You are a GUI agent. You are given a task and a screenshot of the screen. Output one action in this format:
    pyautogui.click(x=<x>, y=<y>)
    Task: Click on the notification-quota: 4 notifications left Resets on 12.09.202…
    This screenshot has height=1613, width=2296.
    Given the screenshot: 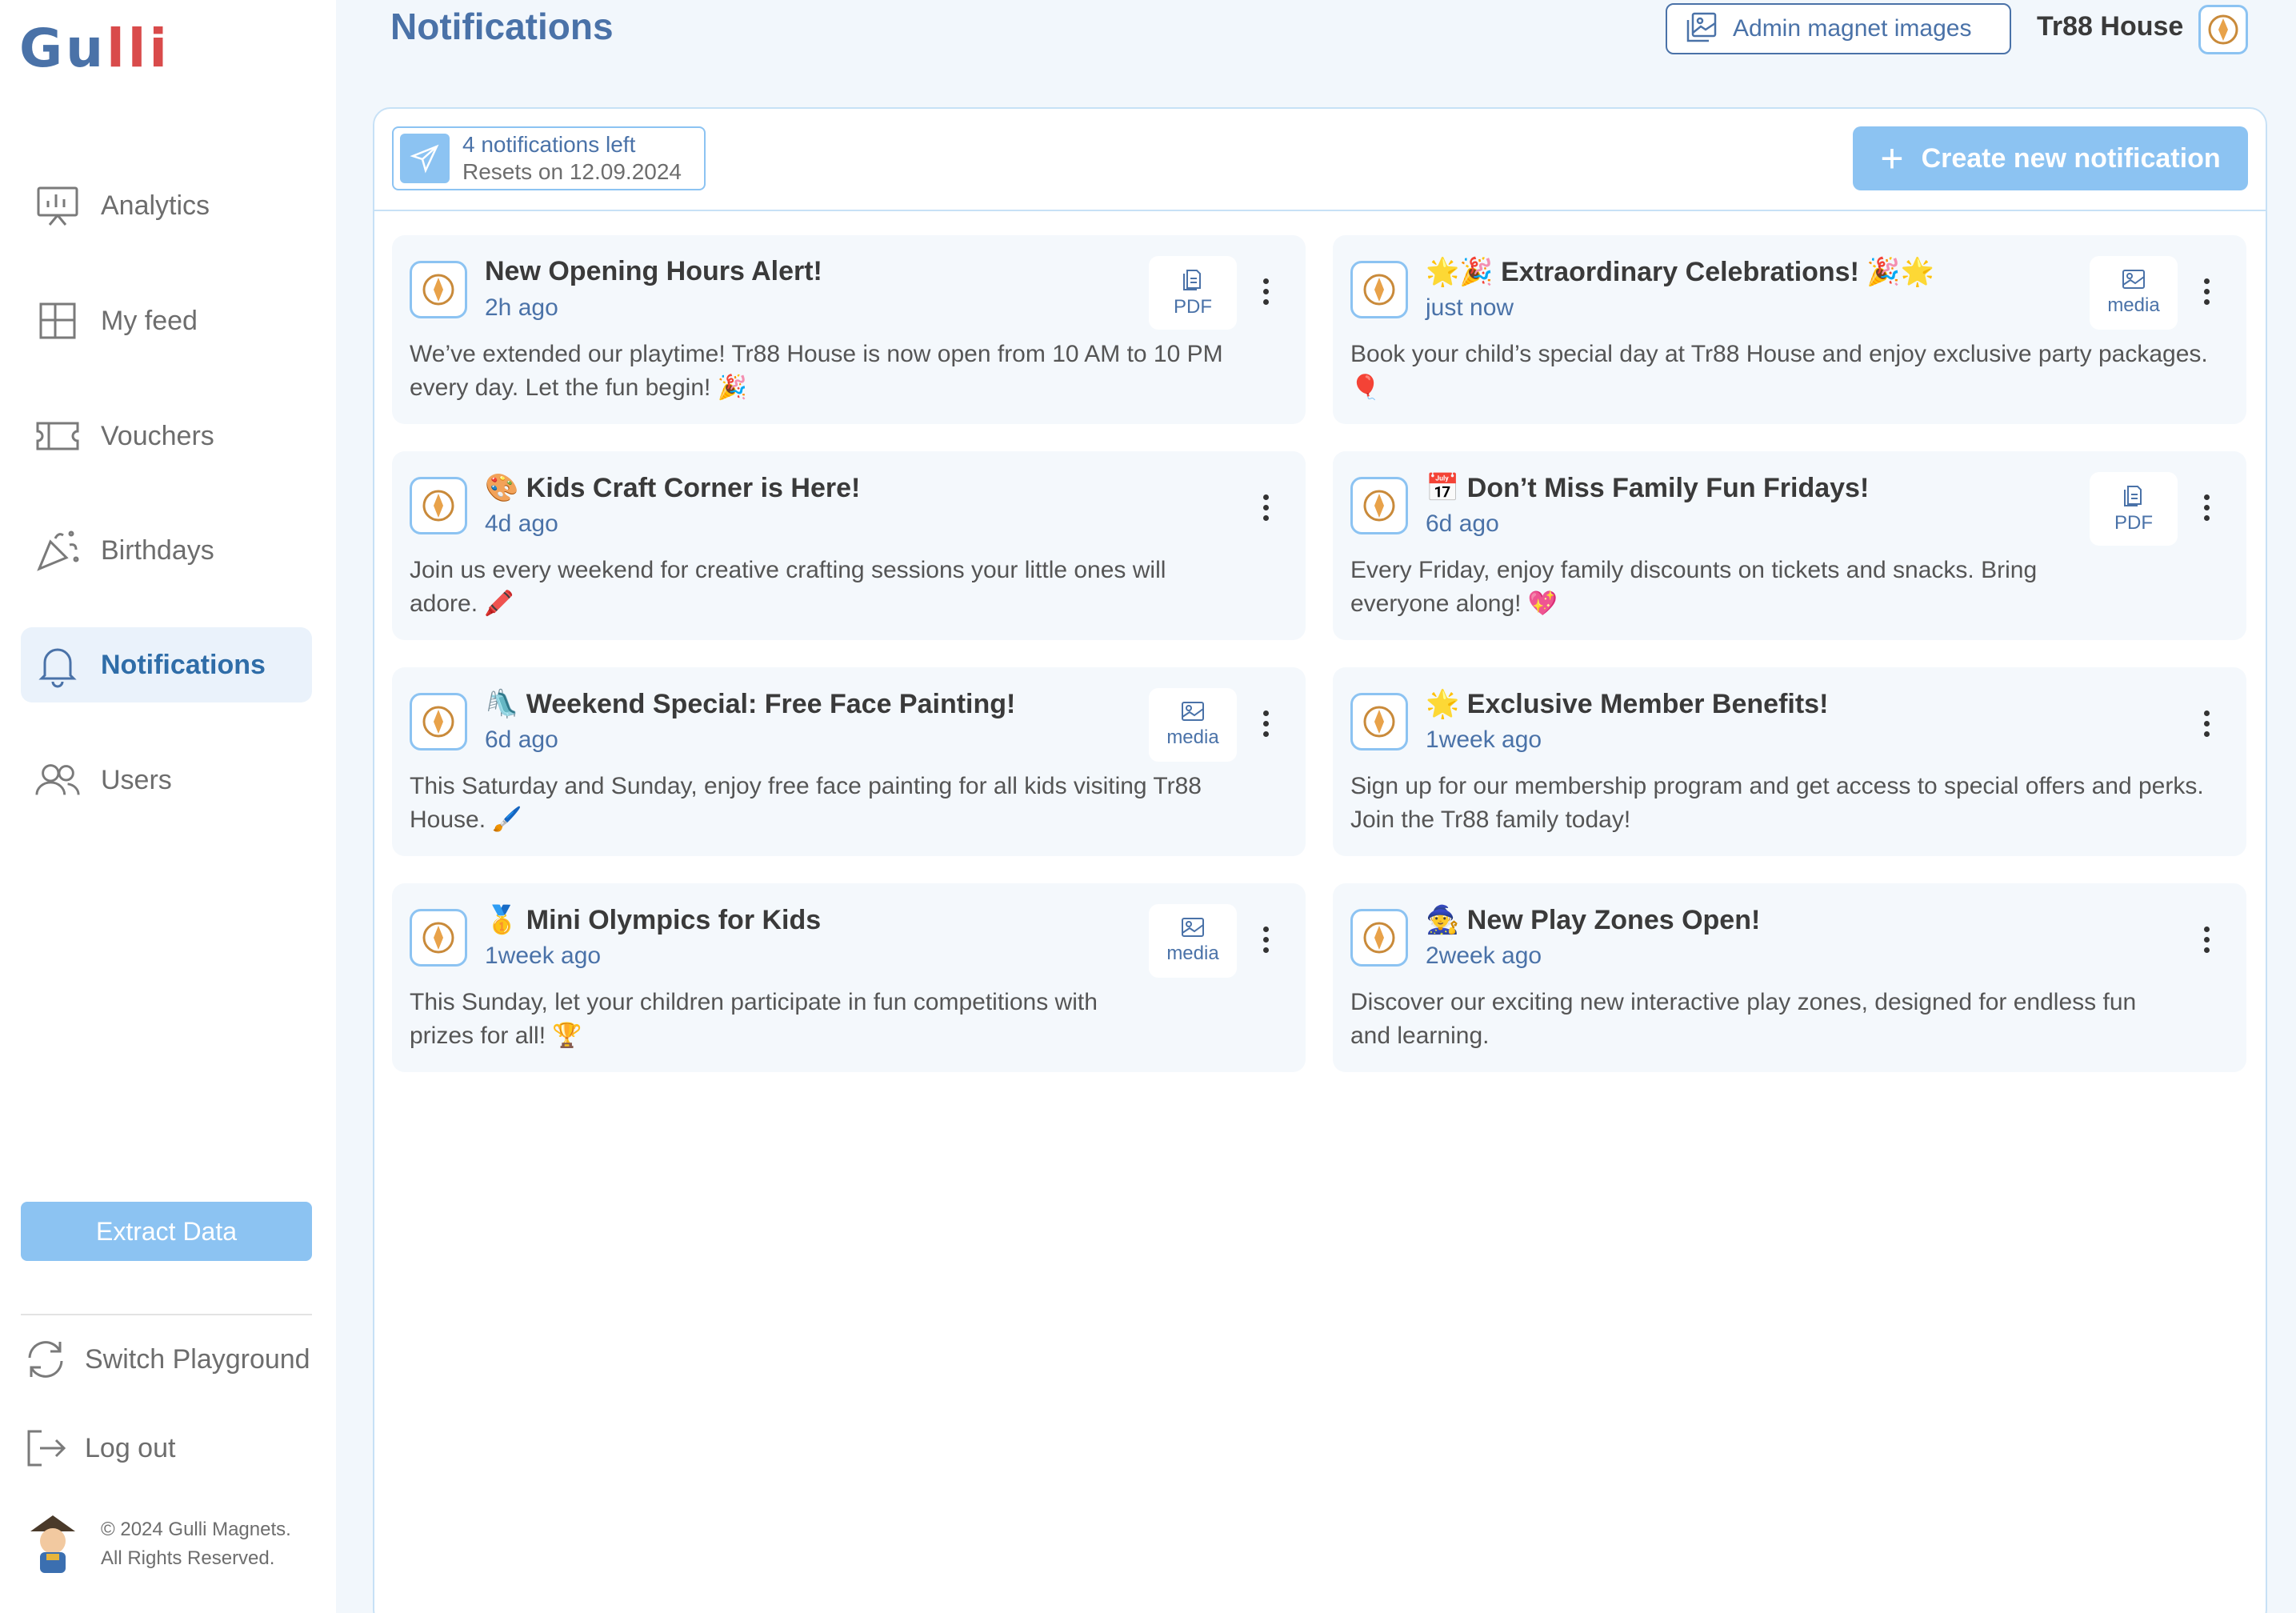 What is the action you would take?
    pyautogui.click(x=549, y=158)
    